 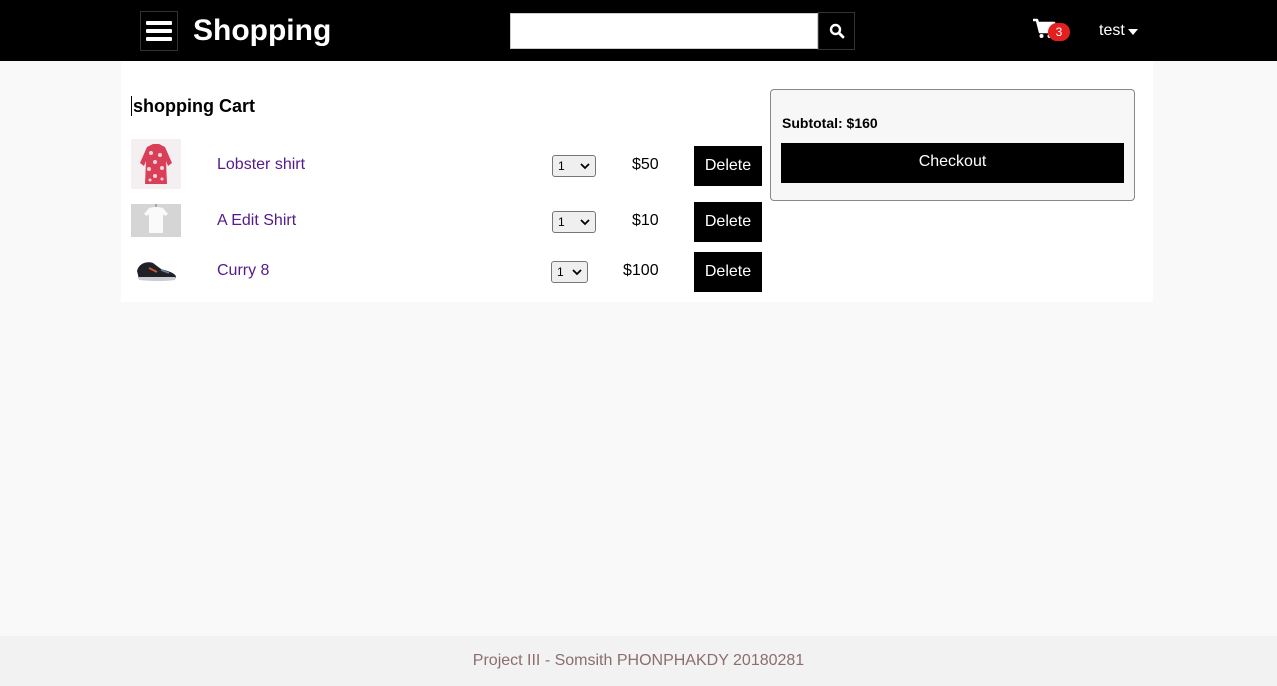 What do you see at coordinates (952, 163) in the screenshot?
I see `checkout-button: Checkout` at bounding box center [952, 163].